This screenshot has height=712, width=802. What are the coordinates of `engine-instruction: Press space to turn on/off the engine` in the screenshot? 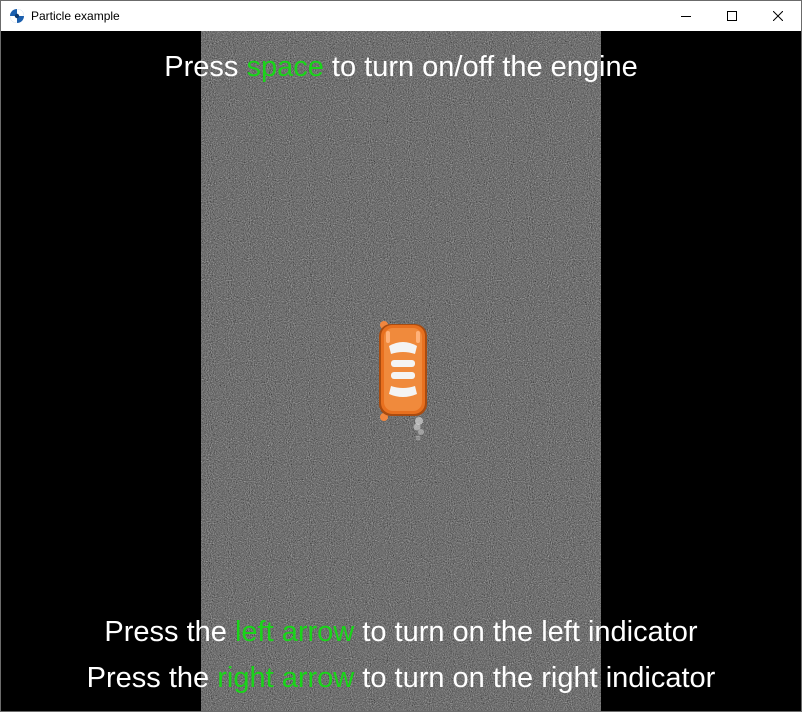 It's located at (401, 67).